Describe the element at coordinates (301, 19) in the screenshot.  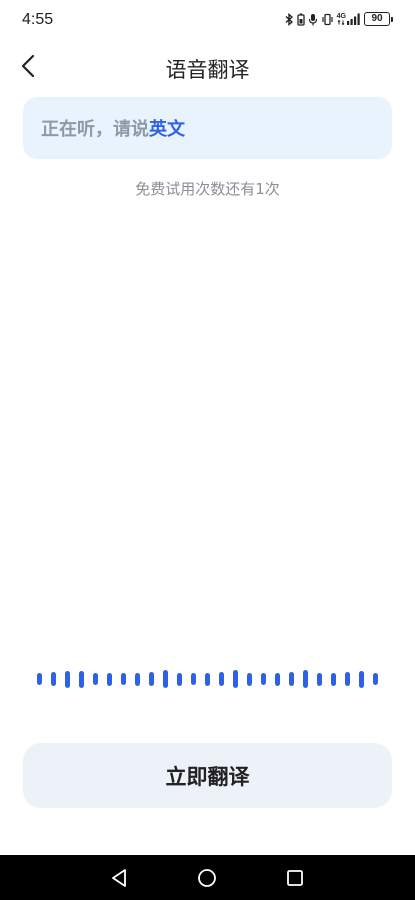
I see `battery-saver-icon` at that location.